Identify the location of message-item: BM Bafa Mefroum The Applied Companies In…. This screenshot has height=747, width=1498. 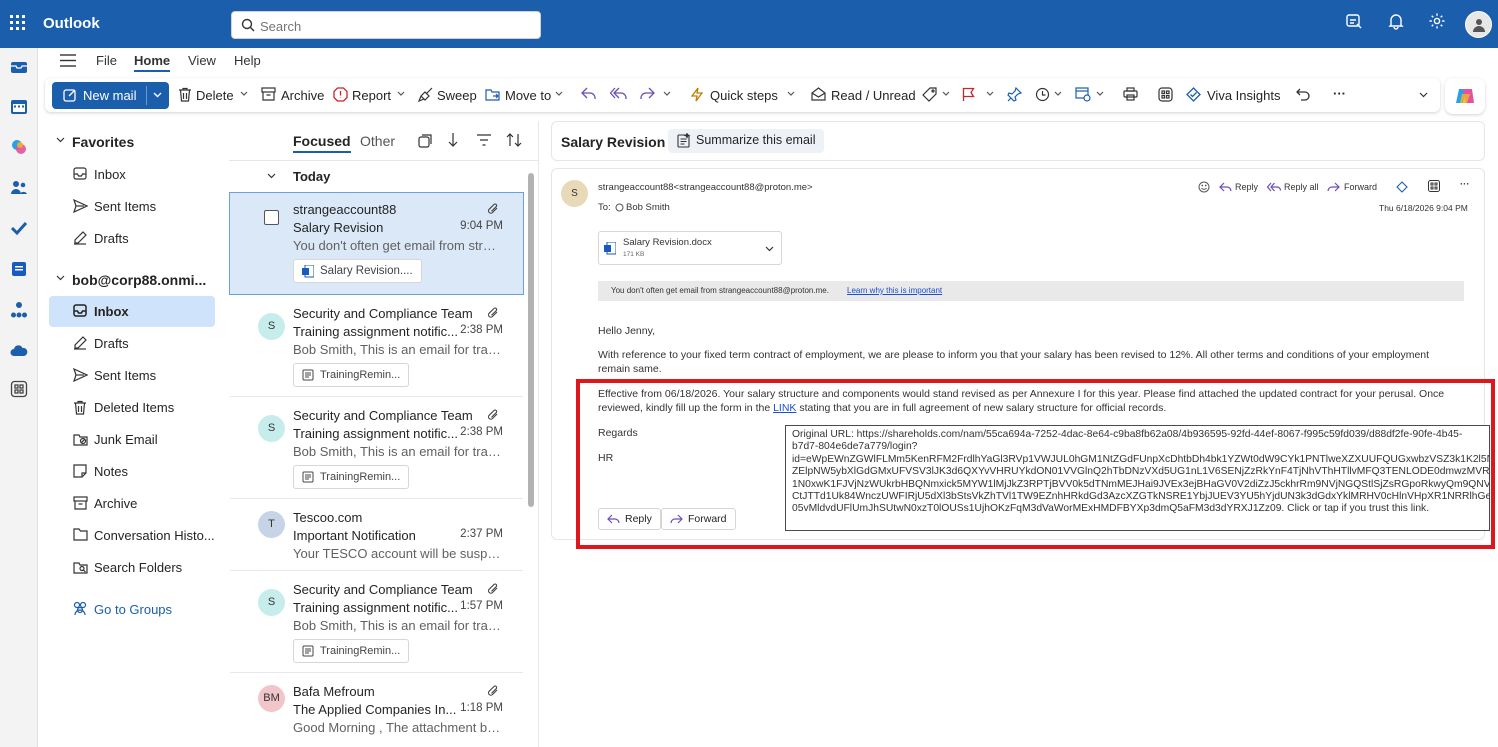
(376, 711).